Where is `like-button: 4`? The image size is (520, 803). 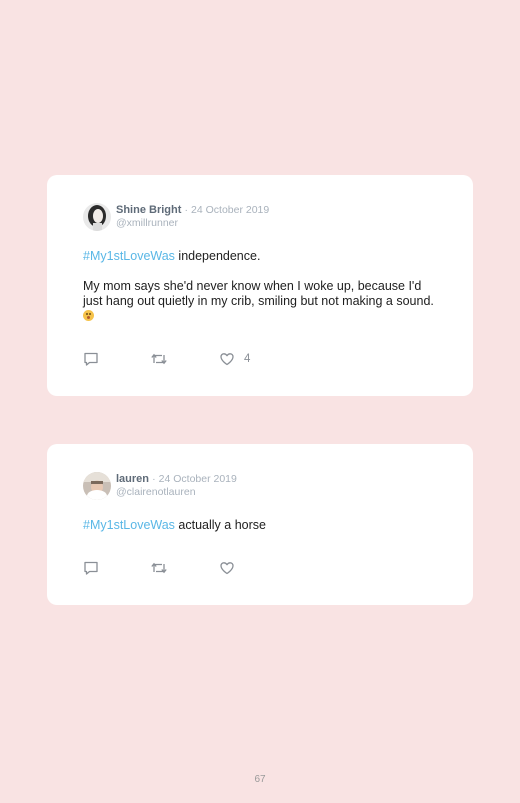 like-button: 4 is located at coordinates (234, 359).